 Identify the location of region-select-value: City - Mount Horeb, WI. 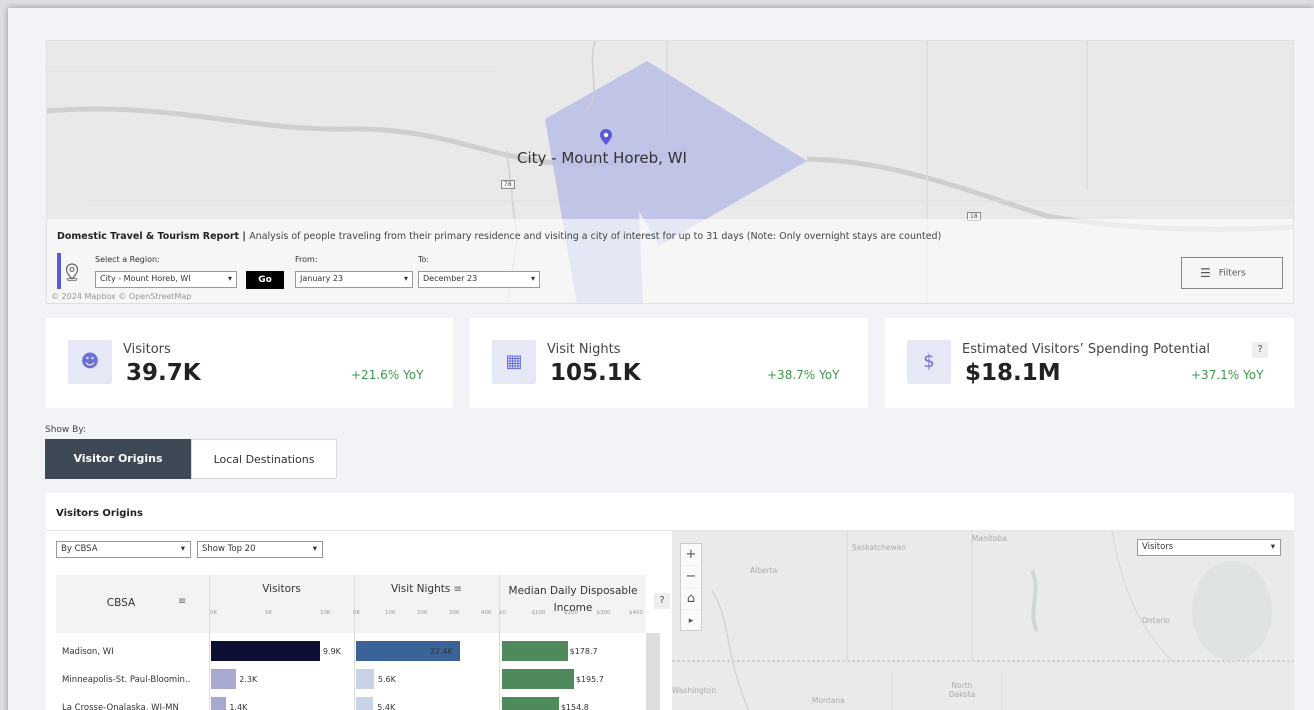
(145, 278).